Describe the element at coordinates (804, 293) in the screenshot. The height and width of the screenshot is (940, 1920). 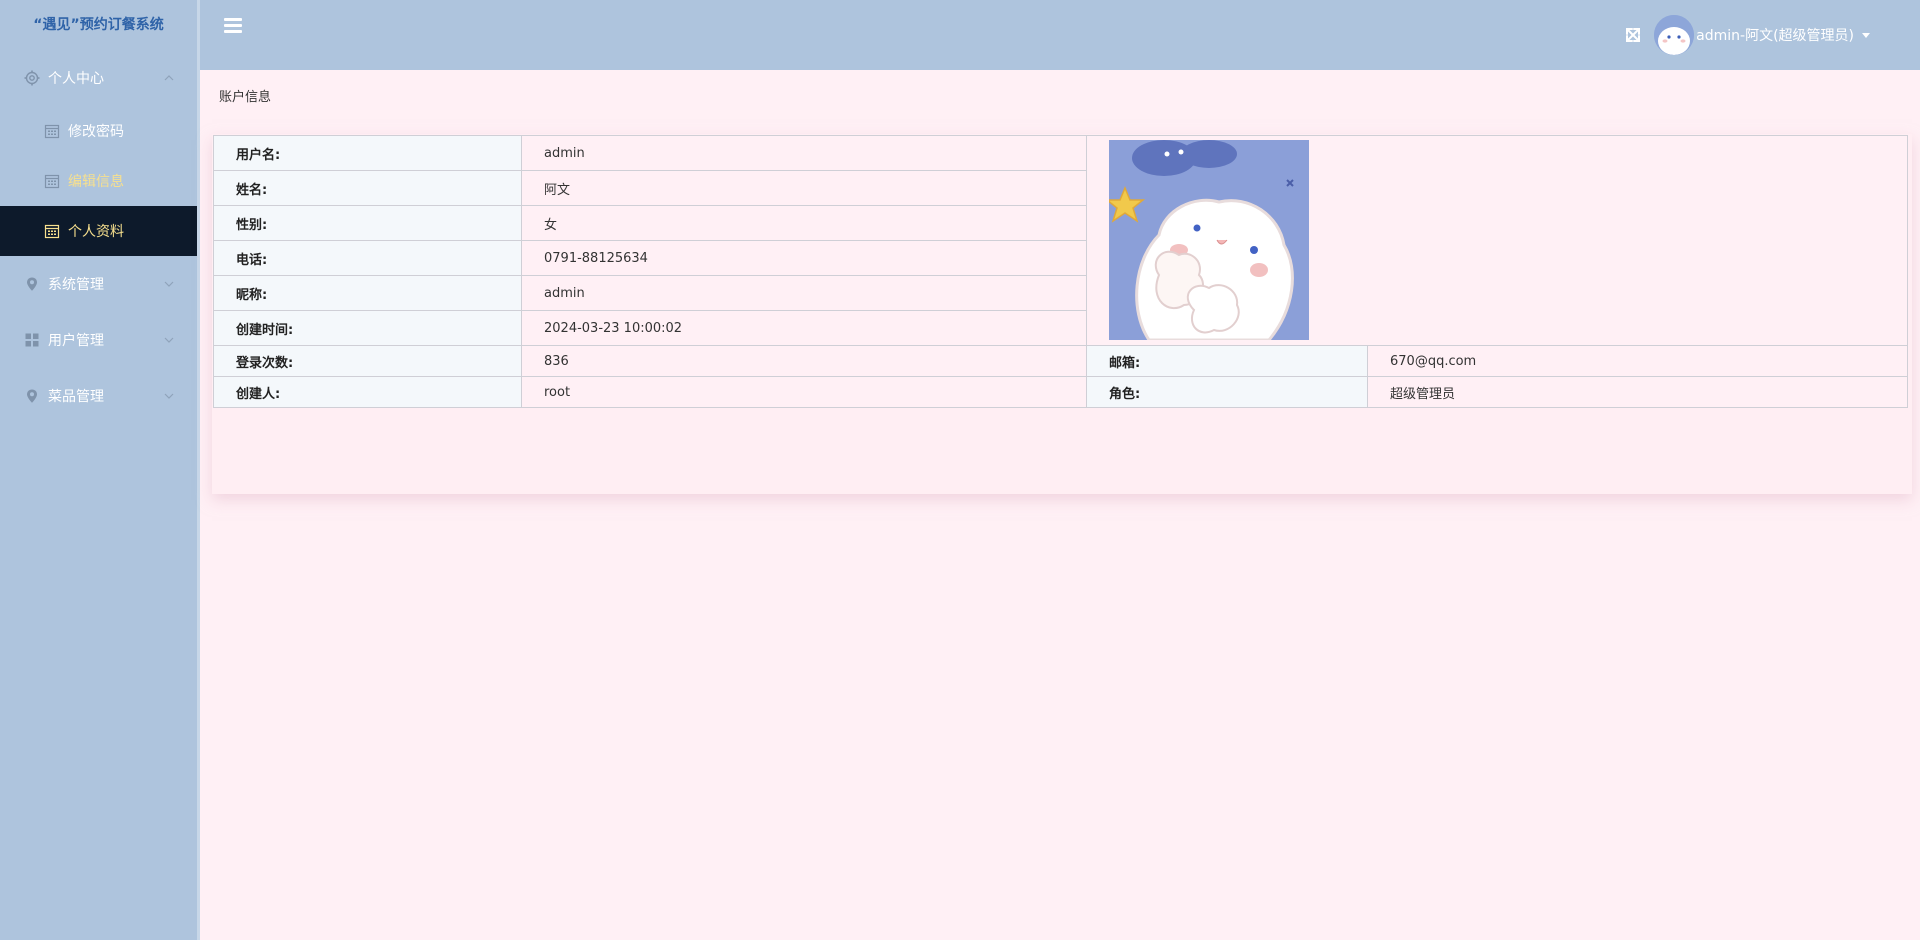
I see `nickname-value: admin` at that location.